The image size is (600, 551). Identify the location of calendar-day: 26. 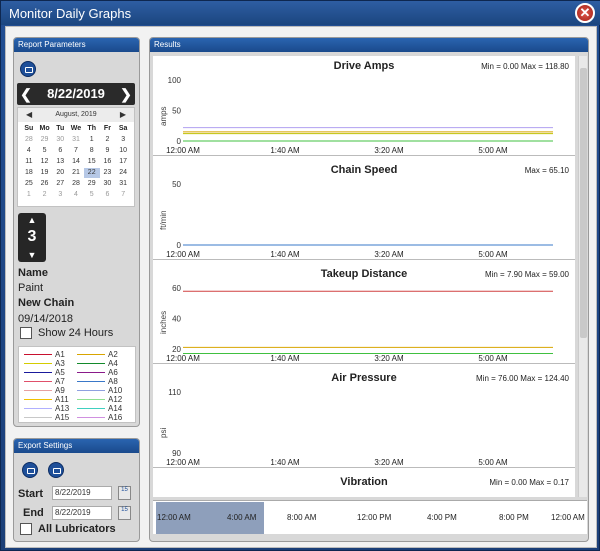
(45, 184).